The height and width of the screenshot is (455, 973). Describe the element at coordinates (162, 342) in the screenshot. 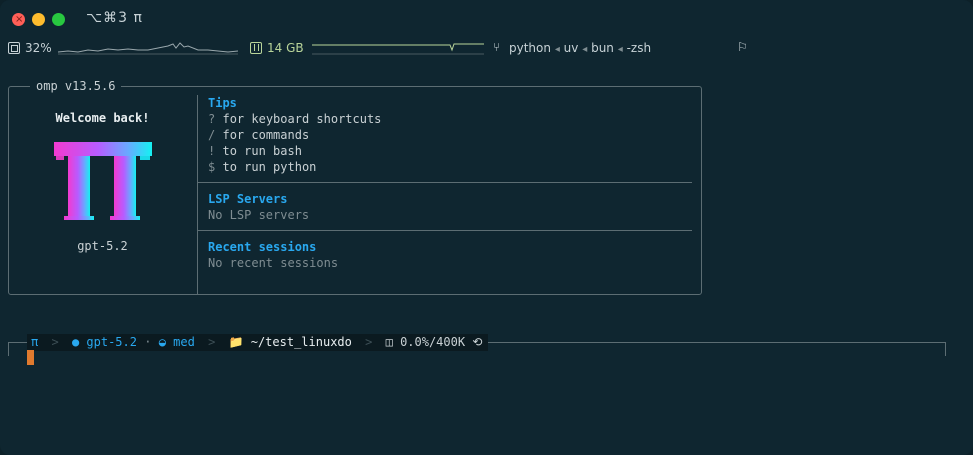

I see `effort-icon: ◒` at that location.